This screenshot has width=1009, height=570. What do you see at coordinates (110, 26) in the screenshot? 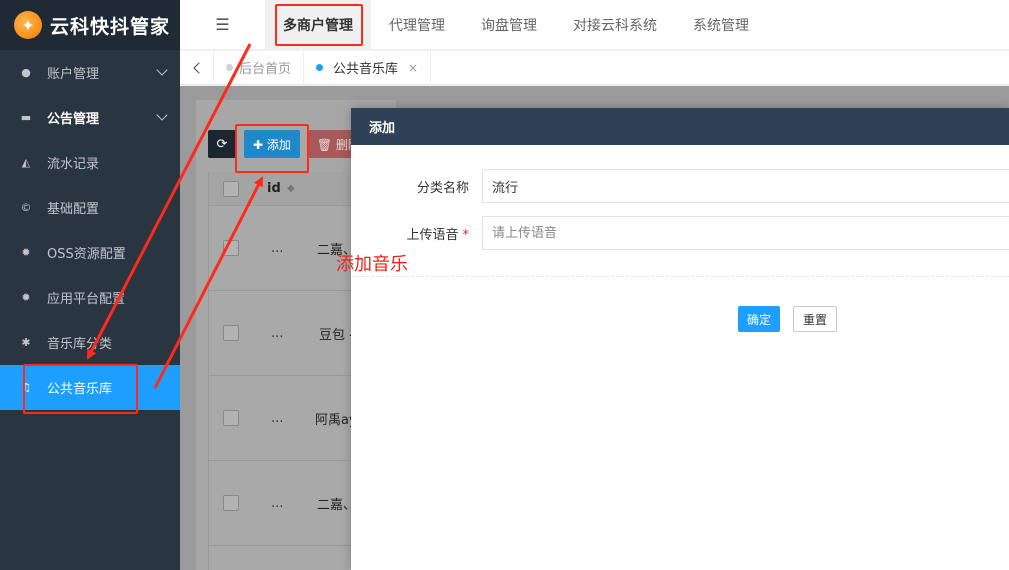
I see `brand-name: 云科快抖管家` at bounding box center [110, 26].